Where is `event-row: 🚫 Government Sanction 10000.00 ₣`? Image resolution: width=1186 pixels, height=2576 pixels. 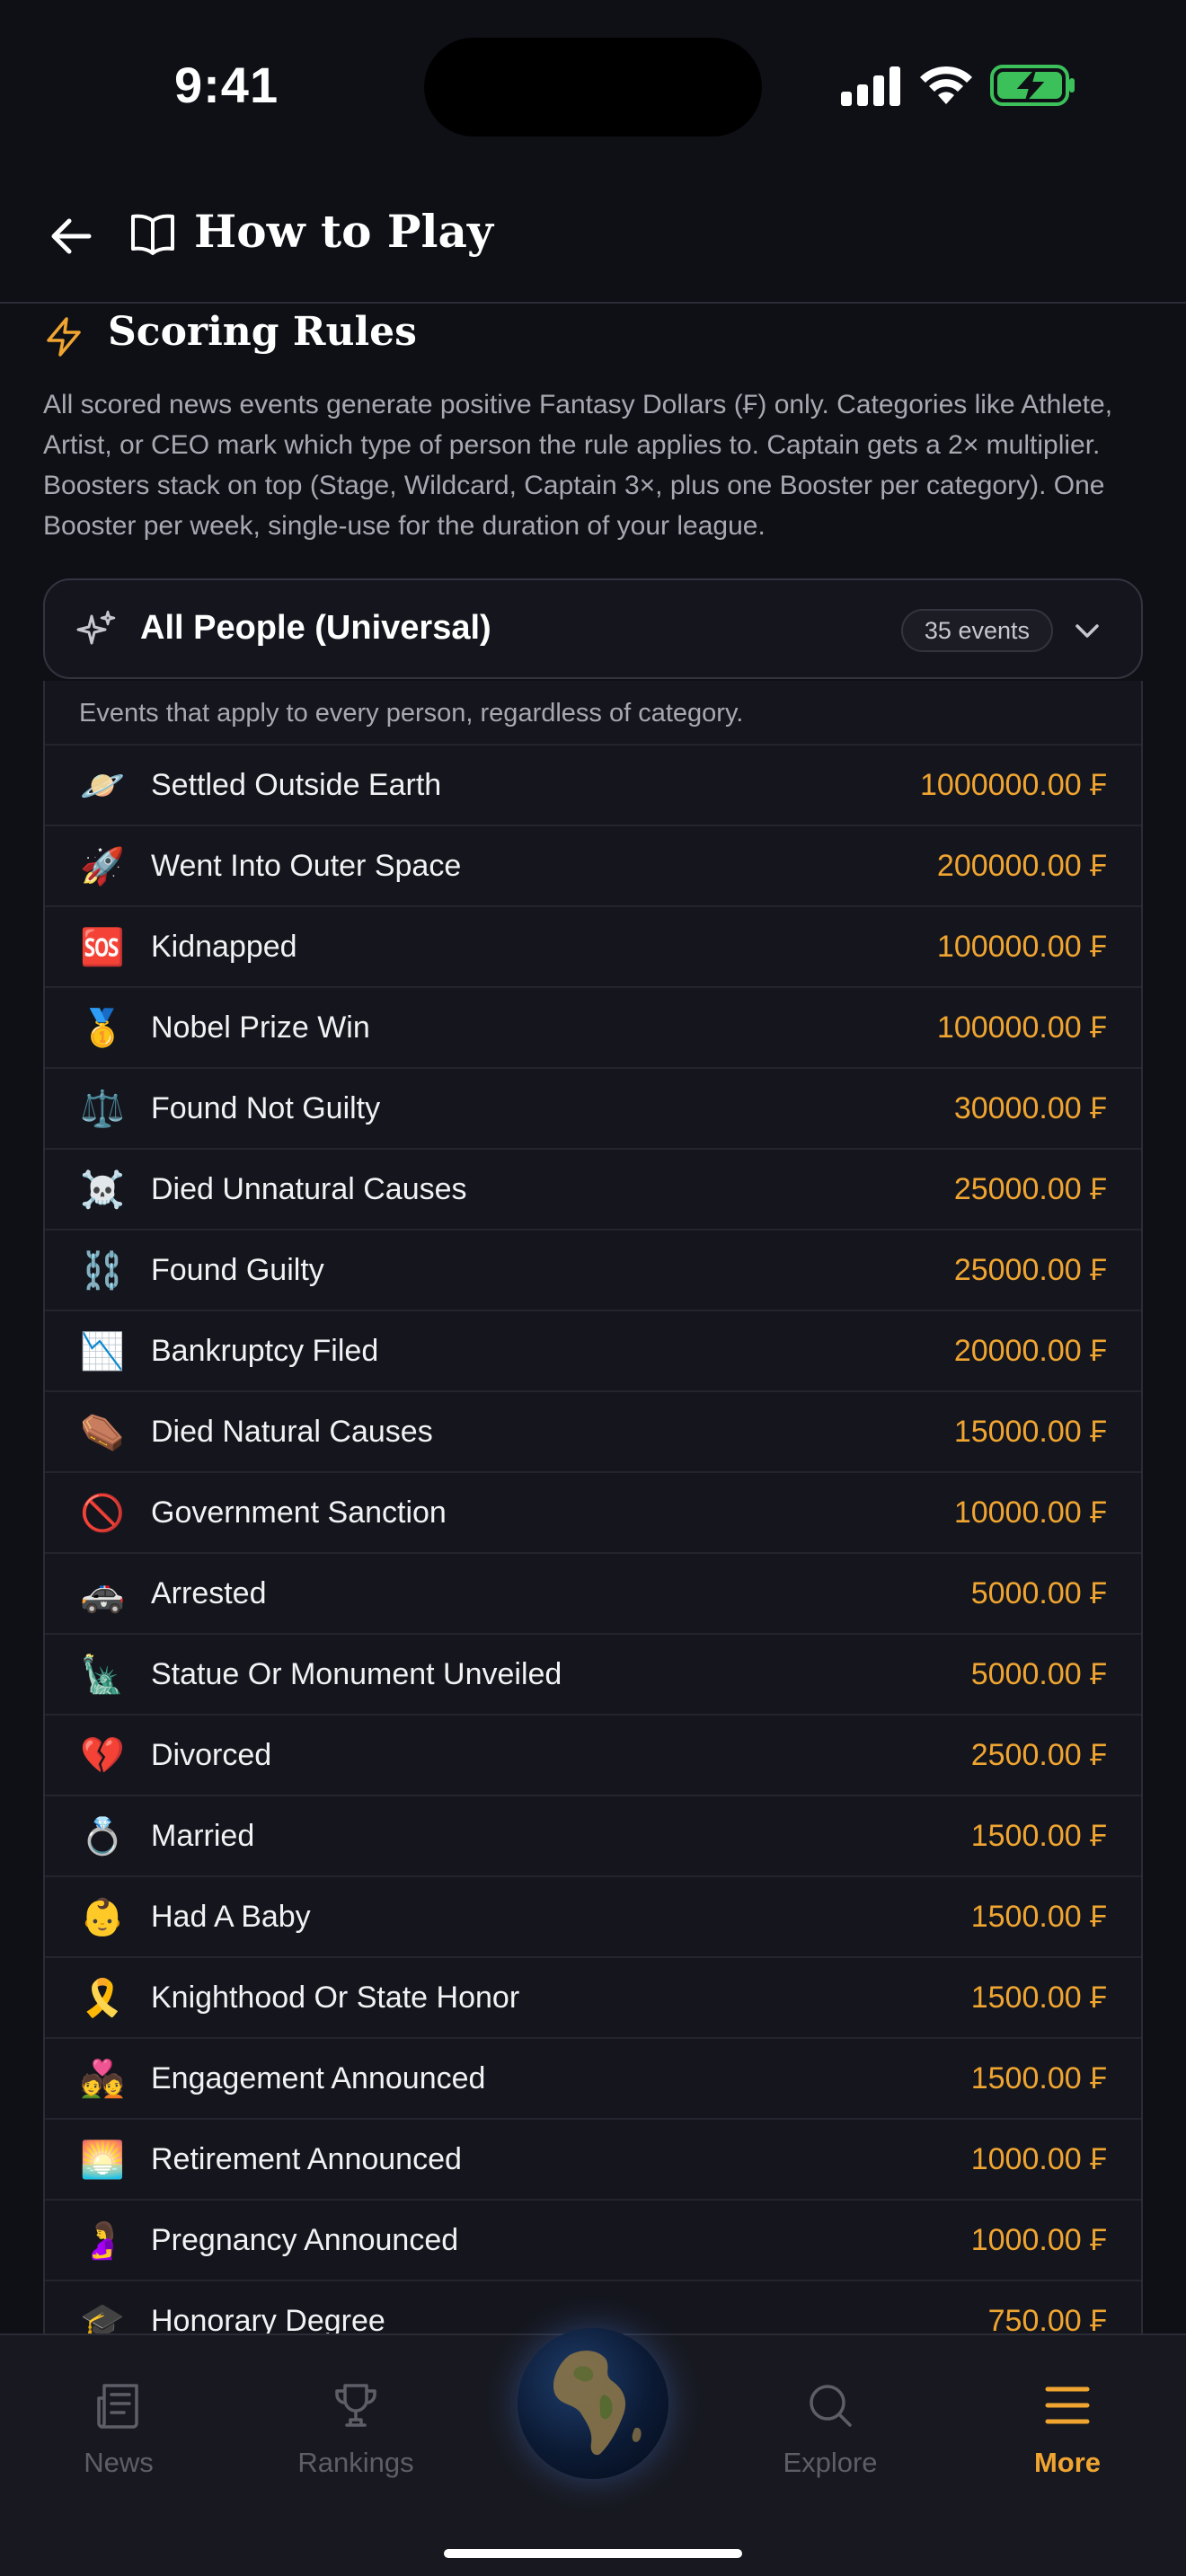
event-row: 🚫 Government Sanction 10000.00 ₣ is located at coordinates (593, 1513).